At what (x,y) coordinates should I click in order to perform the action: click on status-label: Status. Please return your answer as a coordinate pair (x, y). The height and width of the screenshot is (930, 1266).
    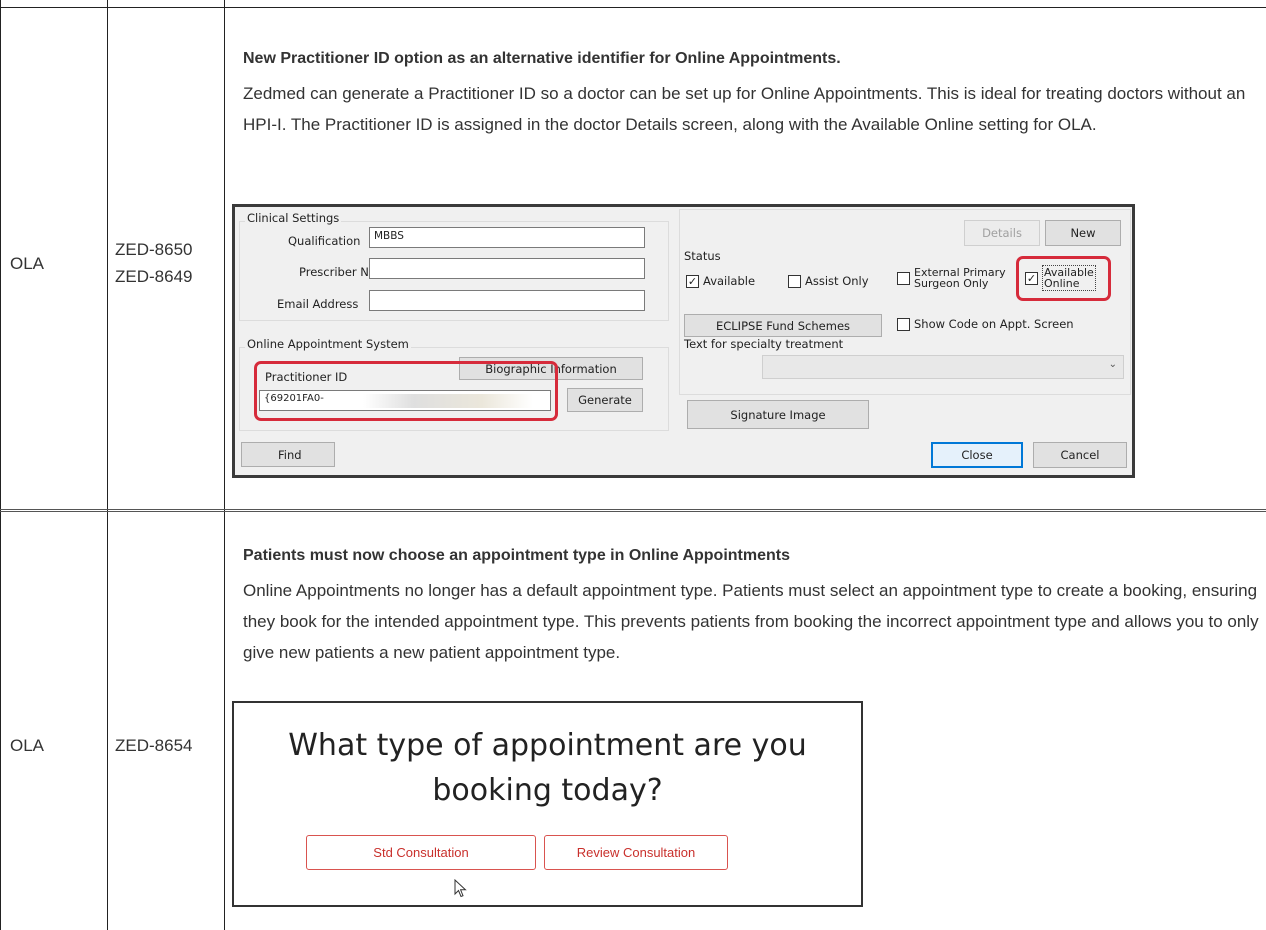
    Looking at the image, I should click on (702, 256).